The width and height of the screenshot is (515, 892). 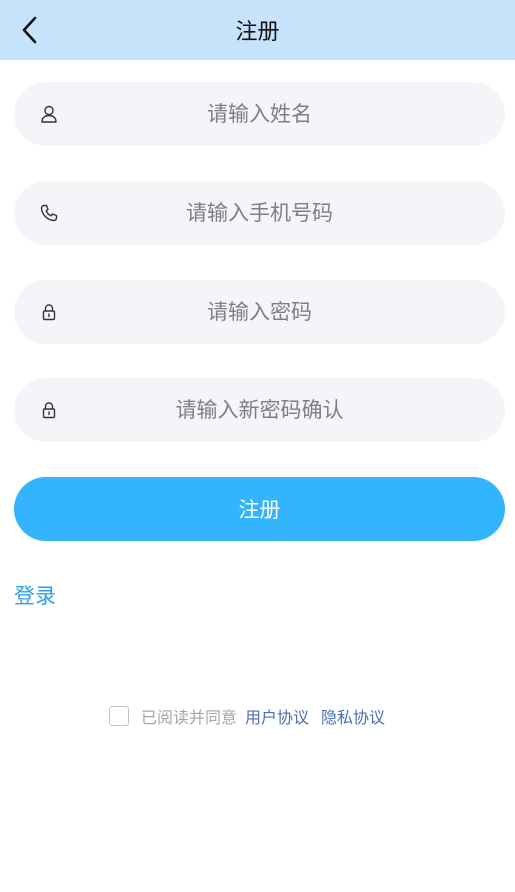 I want to click on phone-input, so click(x=259, y=213).